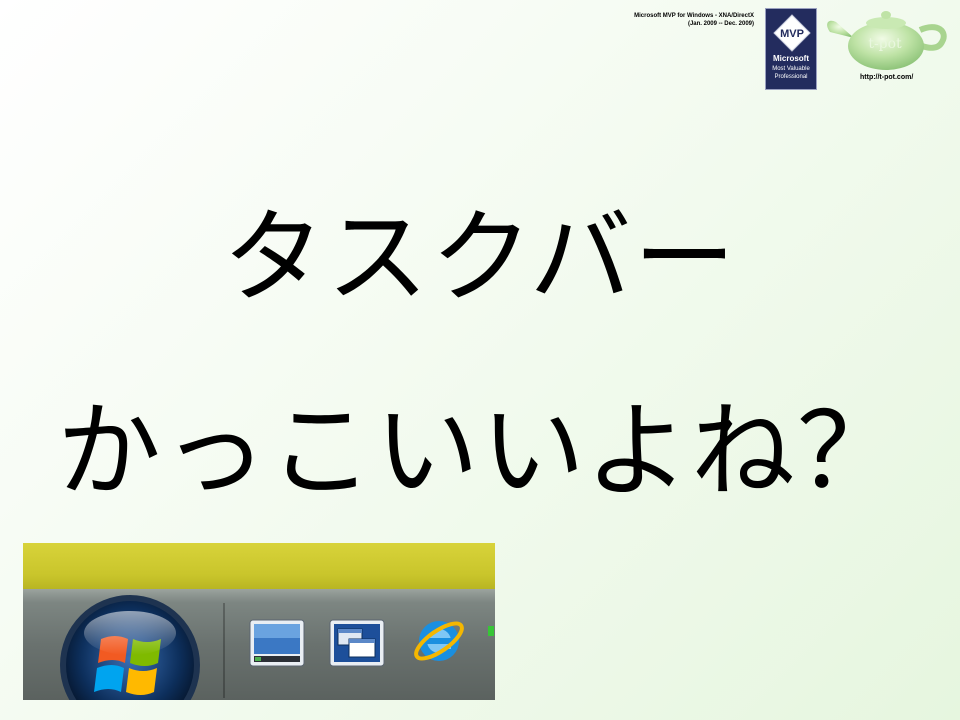 Image resolution: width=960 pixels, height=720 pixels. Describe the element at coordinates (130, 646) in the screenshot. I see `windows-orb-icon` at that location.